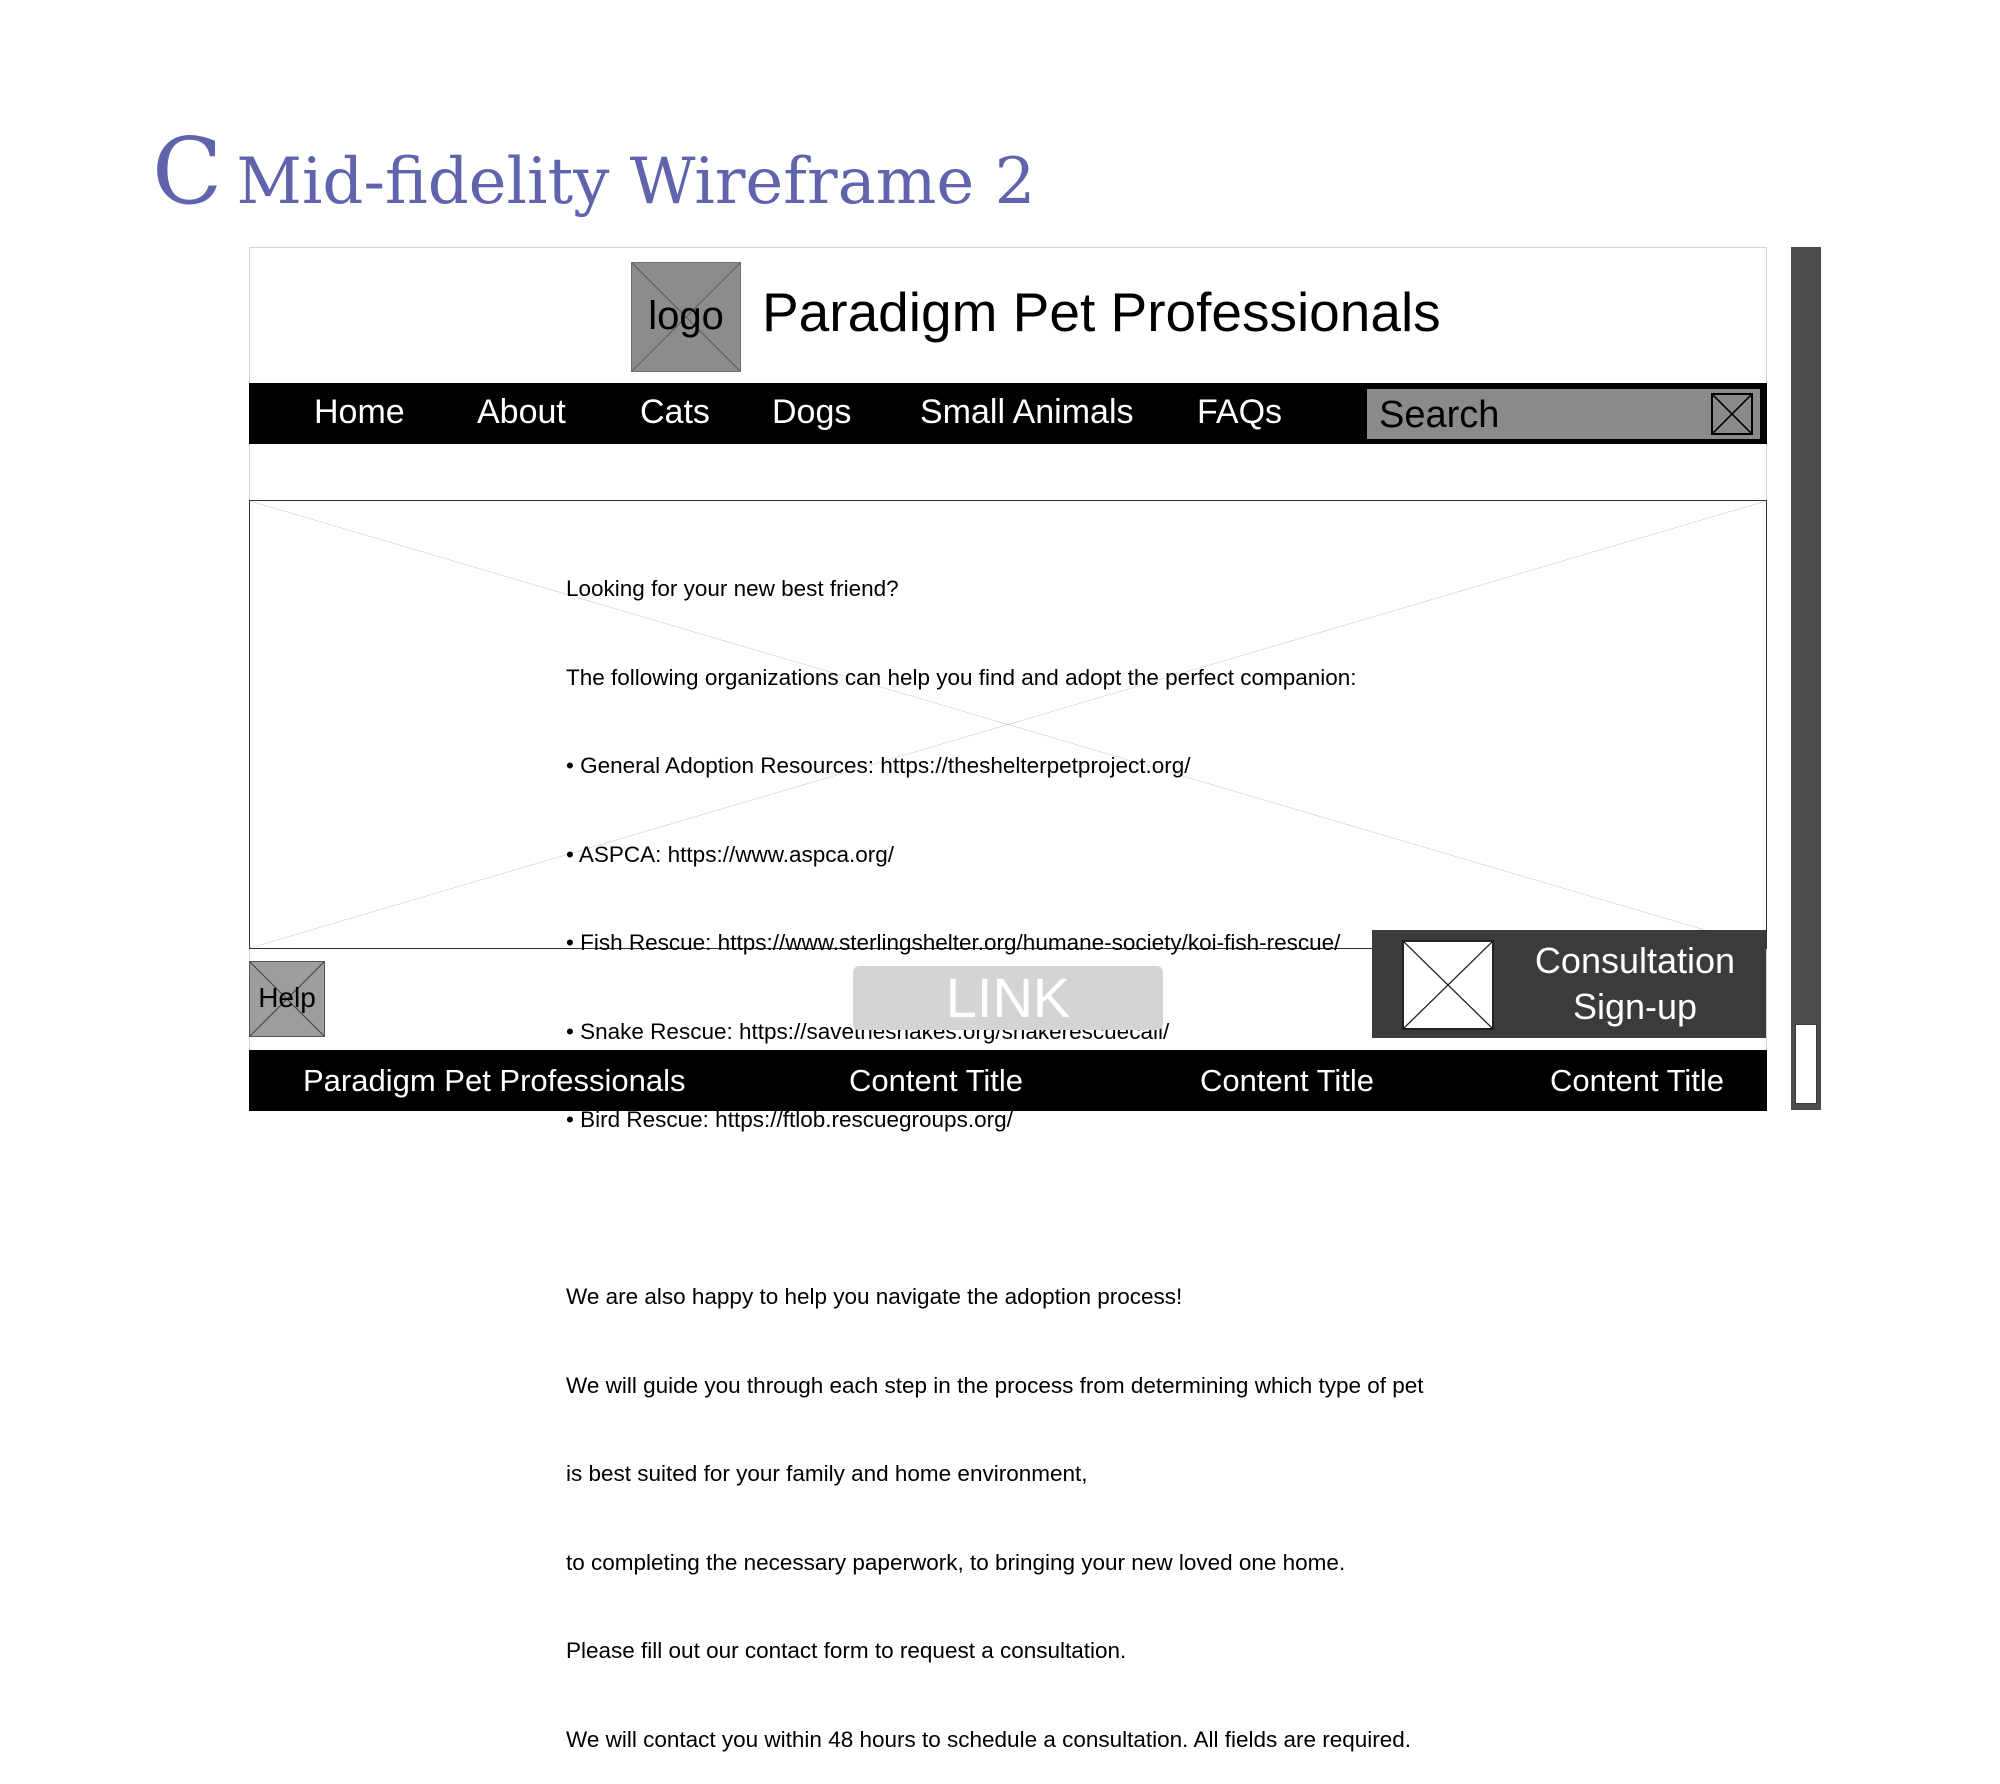 Image resolution: width=2000 pixels, height=1784 pixels. I want to click on nav-item-cats: Cats, so click(675, 412).